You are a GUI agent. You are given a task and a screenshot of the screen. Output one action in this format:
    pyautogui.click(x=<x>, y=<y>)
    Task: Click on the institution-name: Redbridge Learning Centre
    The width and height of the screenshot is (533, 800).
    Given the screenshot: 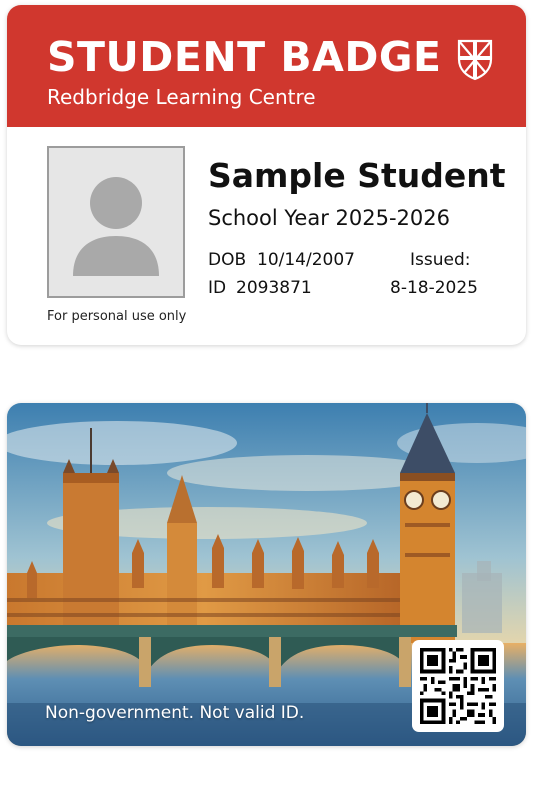 What is the action you would take?
    pyautogui.click(x=181, y=97)
    